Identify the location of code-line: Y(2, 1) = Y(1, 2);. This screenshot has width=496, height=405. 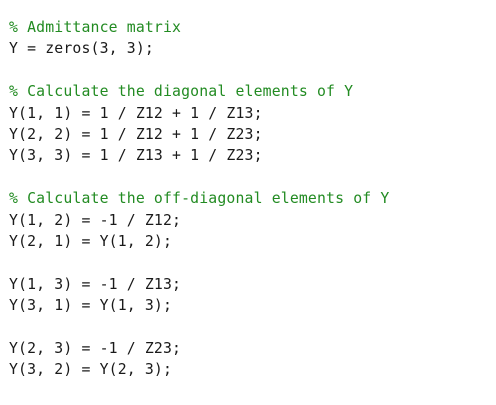
(91, 241).